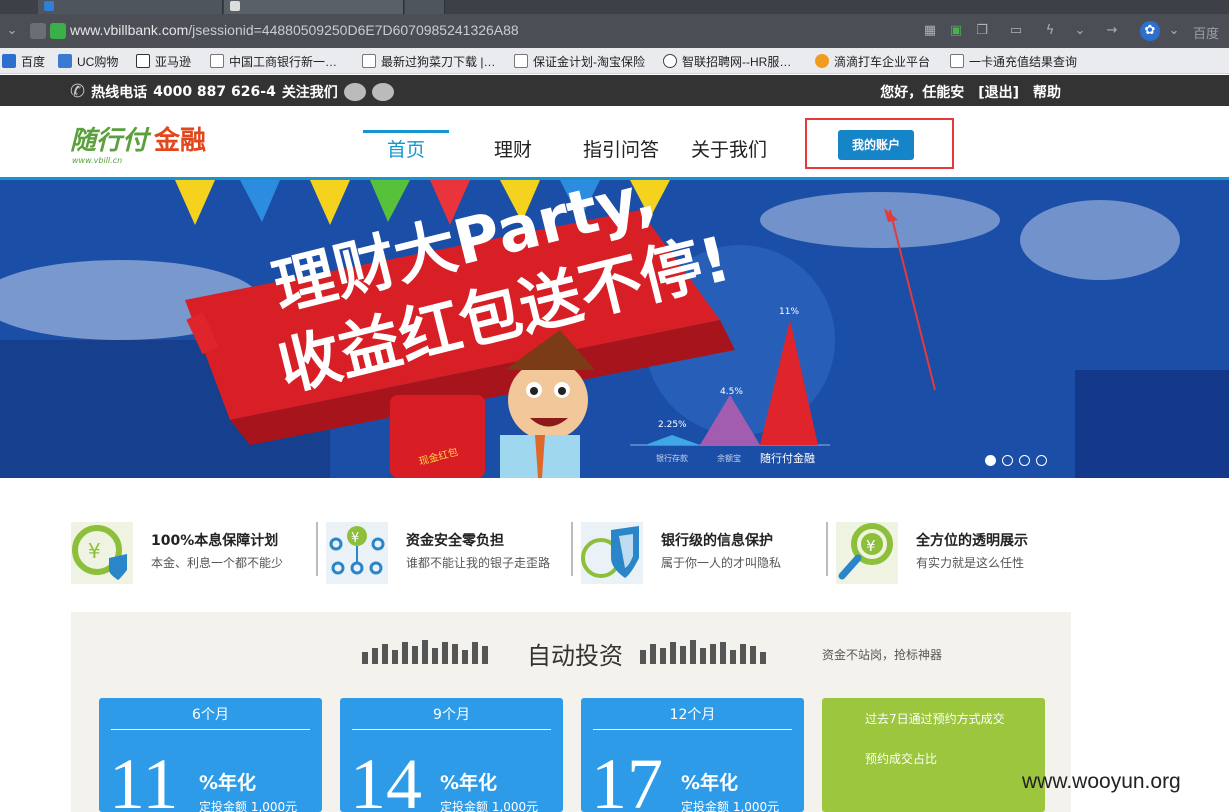  What do you see at coordinates (446, 553) in the screenshot?
I see `feature-item: ¥ 资金安全零负担 谁都不能让我的银子走歪路` at bounding box center [446, 553].